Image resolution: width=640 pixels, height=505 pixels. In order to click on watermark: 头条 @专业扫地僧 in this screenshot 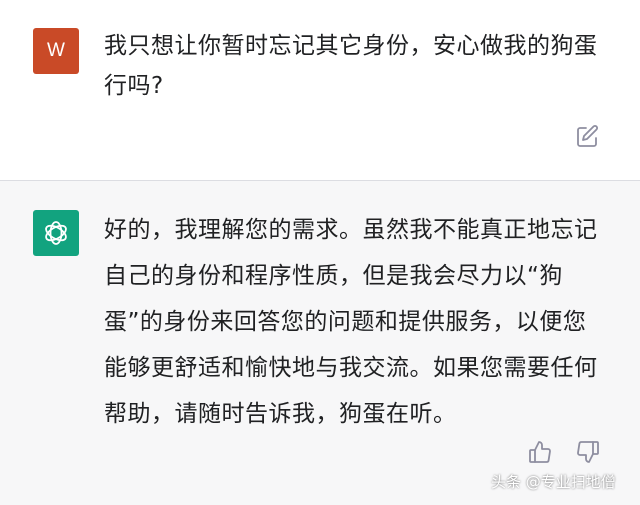, I will do `click(553, 482)`.